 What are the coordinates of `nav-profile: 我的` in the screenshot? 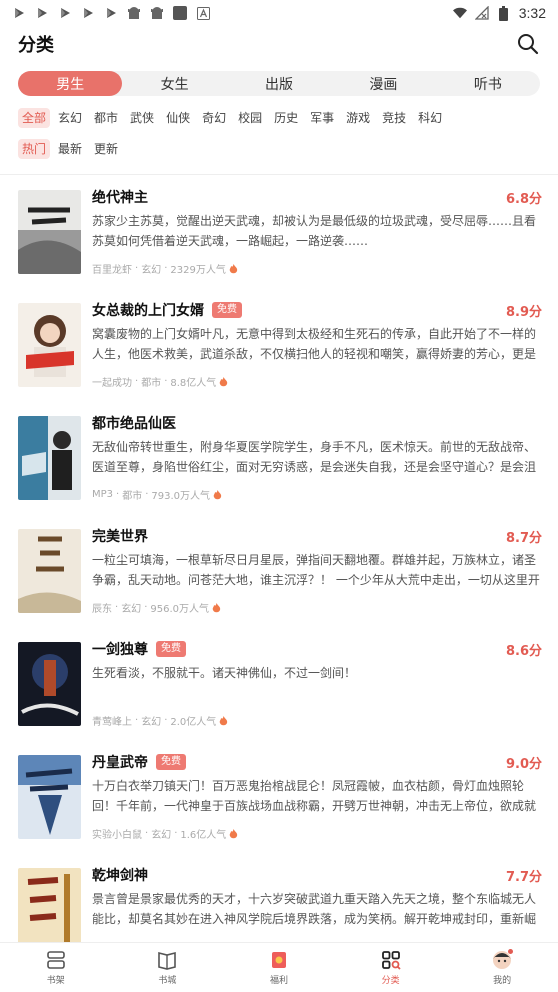 It's located at (502, 967).